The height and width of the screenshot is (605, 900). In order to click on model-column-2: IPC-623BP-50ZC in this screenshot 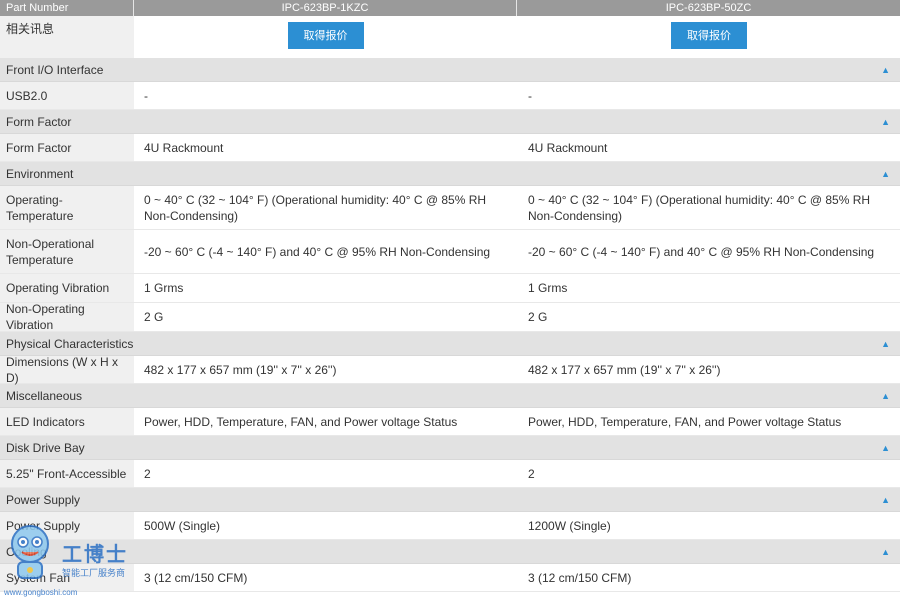, I will do `click(708, 8)`.